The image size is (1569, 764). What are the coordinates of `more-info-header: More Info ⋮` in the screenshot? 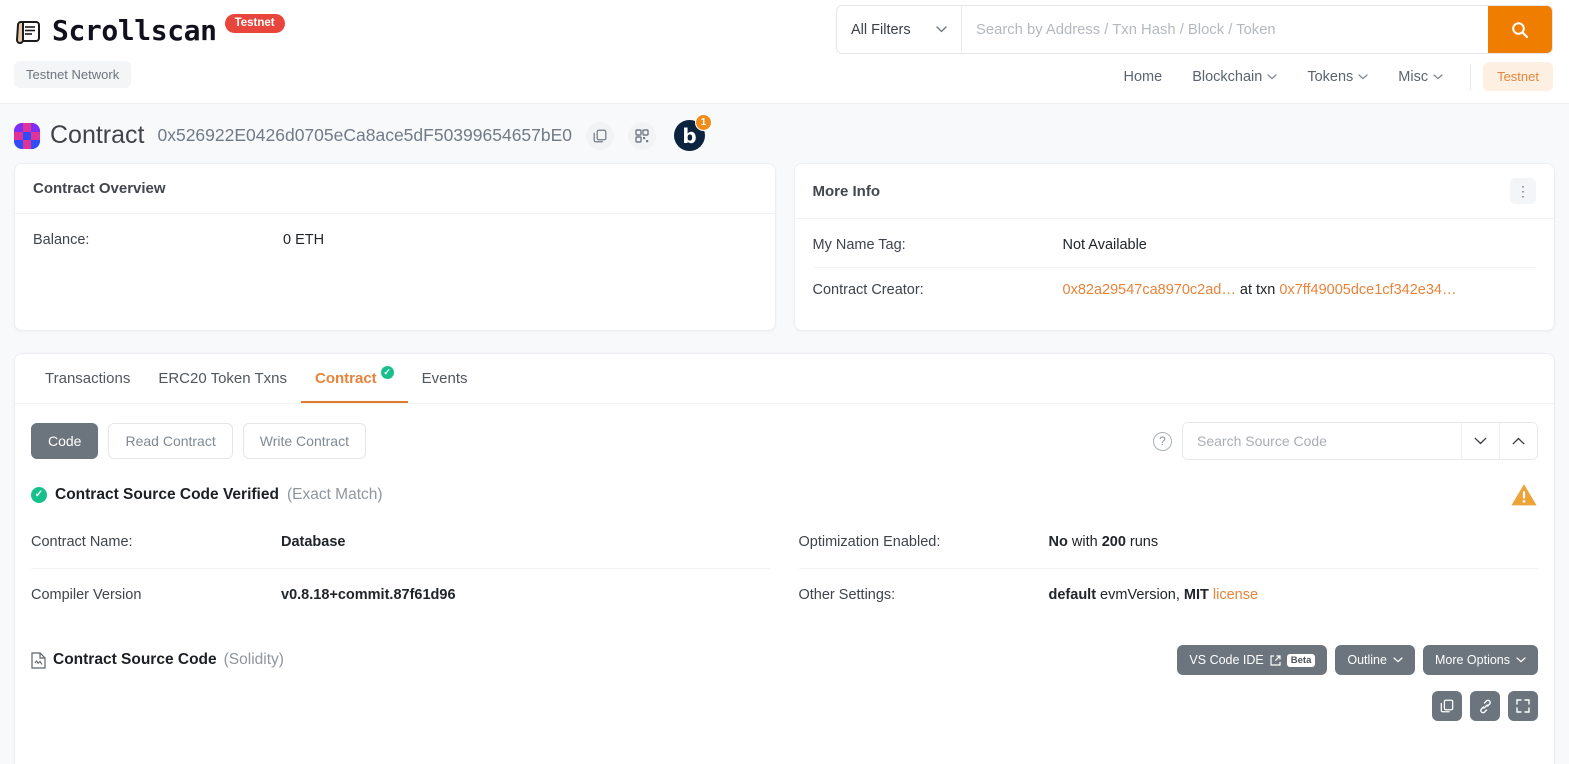 It's located at (1174, 191).